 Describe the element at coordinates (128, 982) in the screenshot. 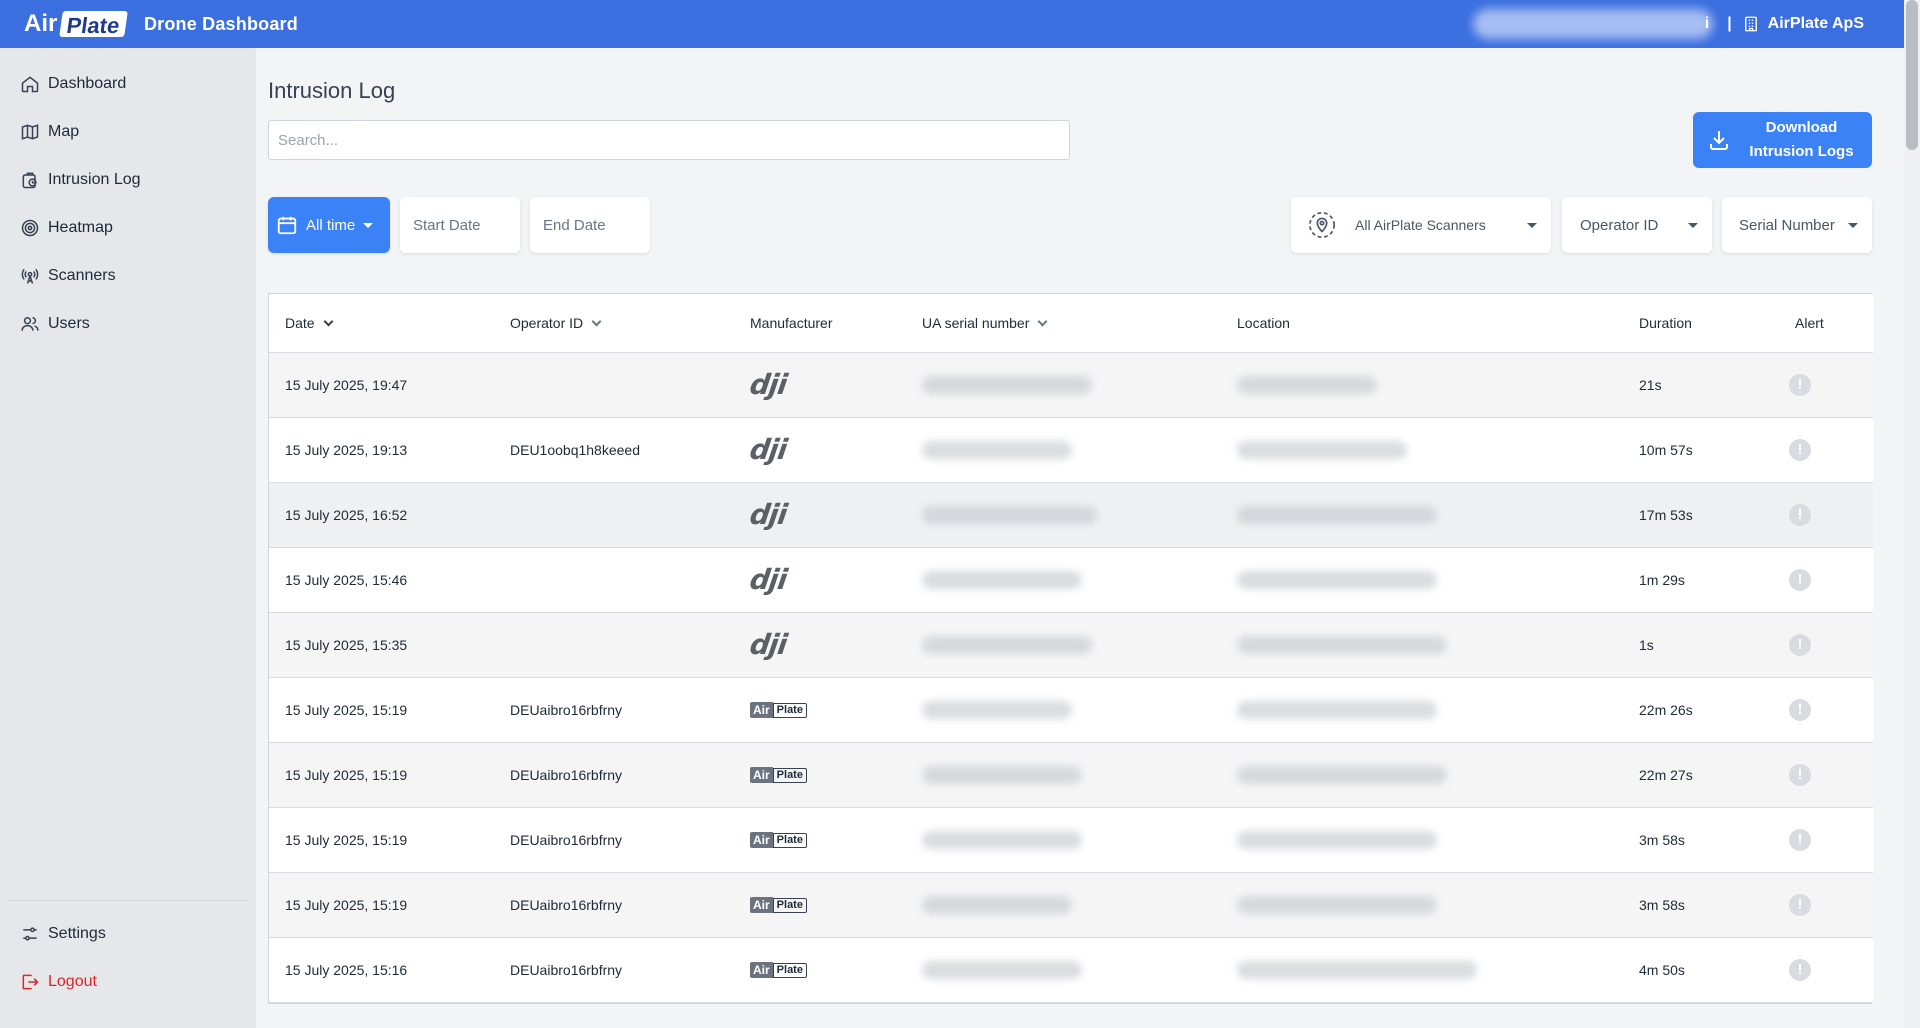

I see `sidebar-item-logout: Logout` at that location.